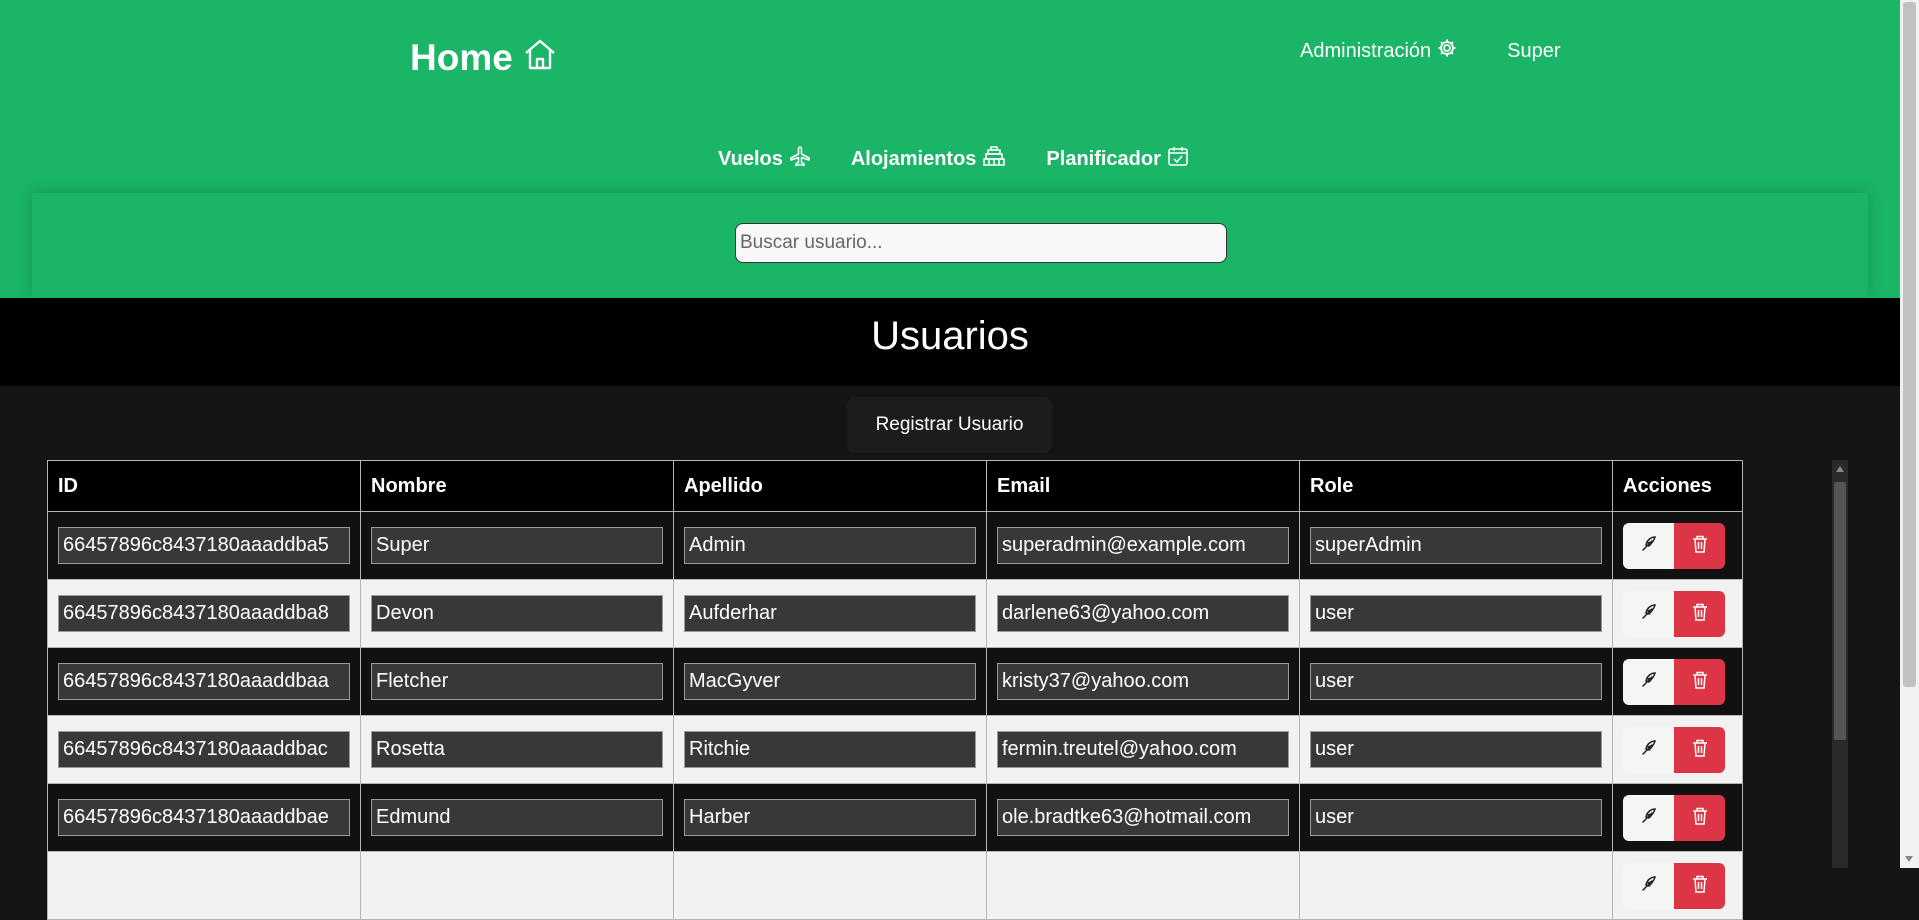 Image resolution: width=1919 pixels, height=920 pixels. What do you see at coordinates (1456, 486) in the screenshot?
I see `header-role: Role` at bounding box center [1456, 486].